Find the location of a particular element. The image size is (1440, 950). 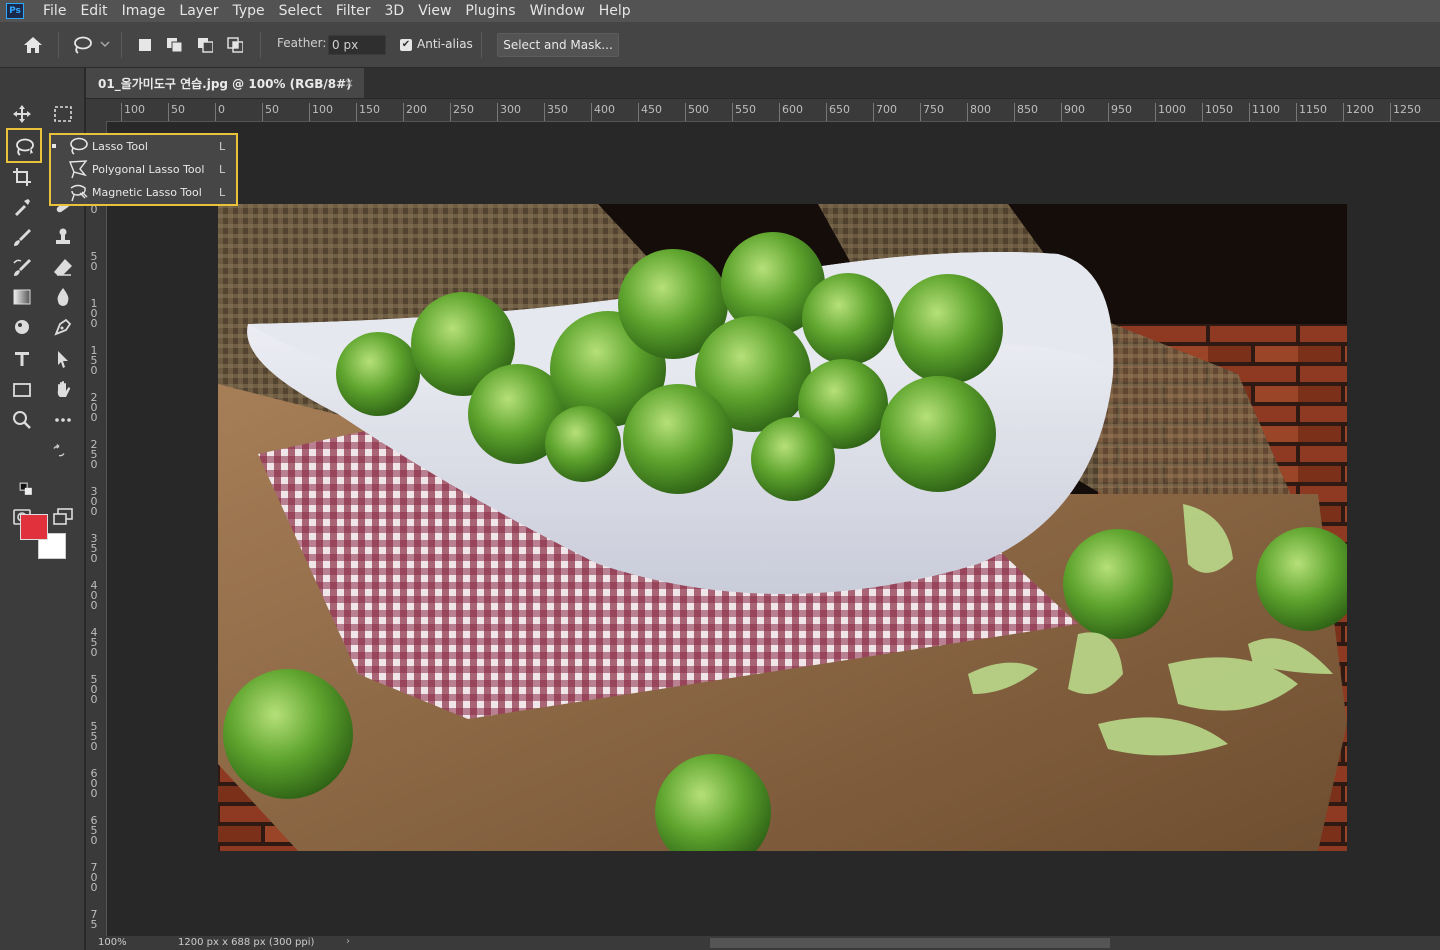

more-tools-icon is located at coordinates (63, 420).